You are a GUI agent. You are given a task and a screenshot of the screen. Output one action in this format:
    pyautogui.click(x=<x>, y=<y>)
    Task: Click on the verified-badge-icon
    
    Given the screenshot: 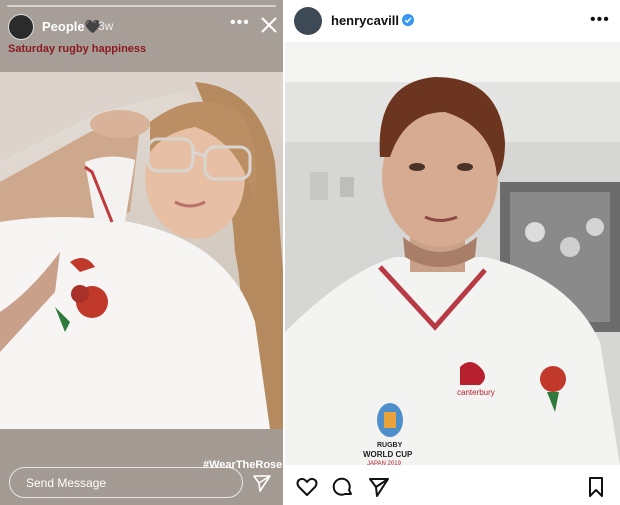 What is the action you would take?
    pyautogui.click(x=408, y=20)
    